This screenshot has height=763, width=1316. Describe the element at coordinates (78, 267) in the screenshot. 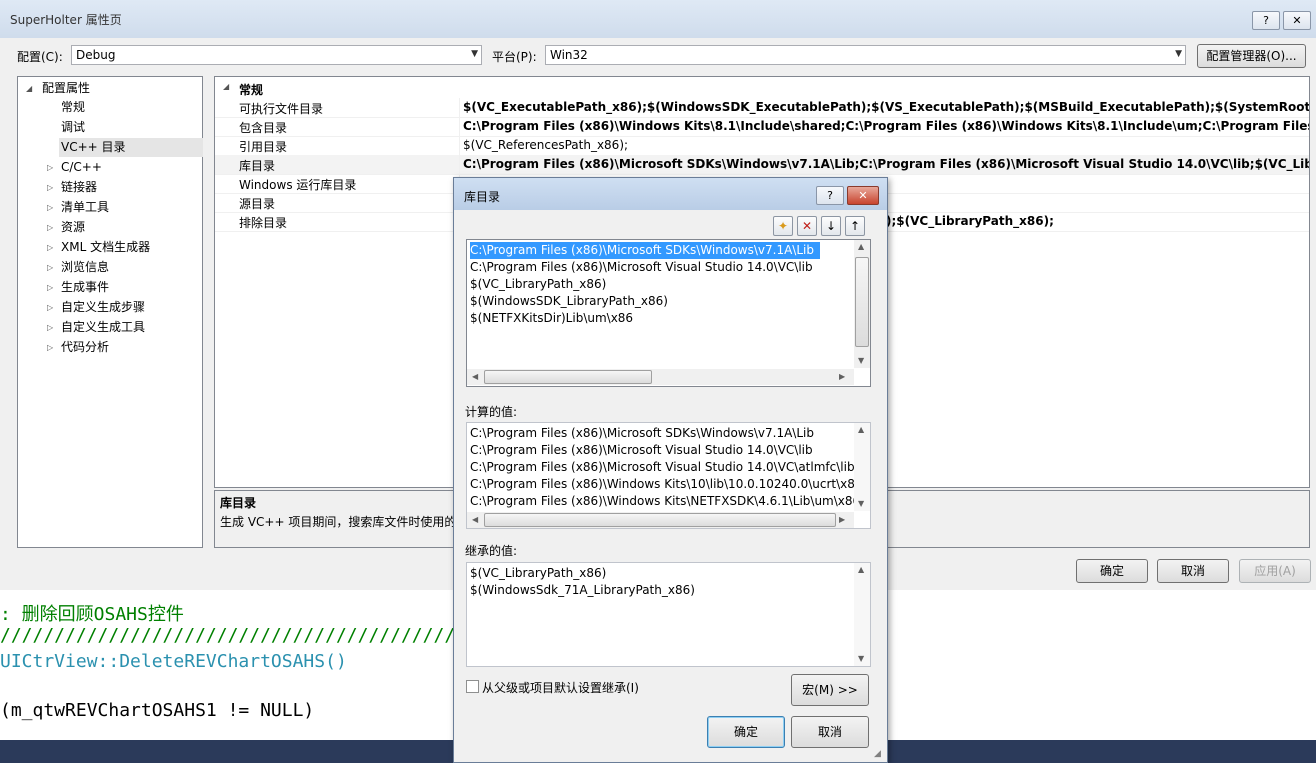

I see `tree-item-browse-info: ▷ 浏览信息` at that location.